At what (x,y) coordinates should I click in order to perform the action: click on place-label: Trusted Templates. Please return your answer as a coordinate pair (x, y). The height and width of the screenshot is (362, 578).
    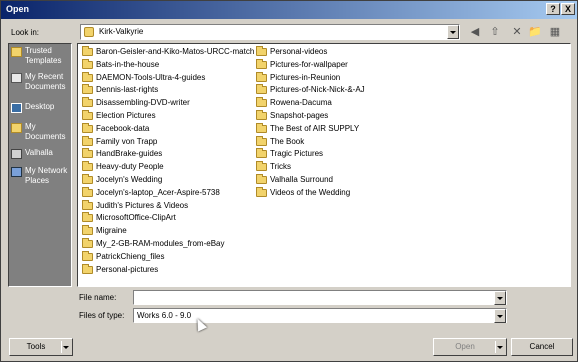
    Looking at the image, I should click on (43, 55).